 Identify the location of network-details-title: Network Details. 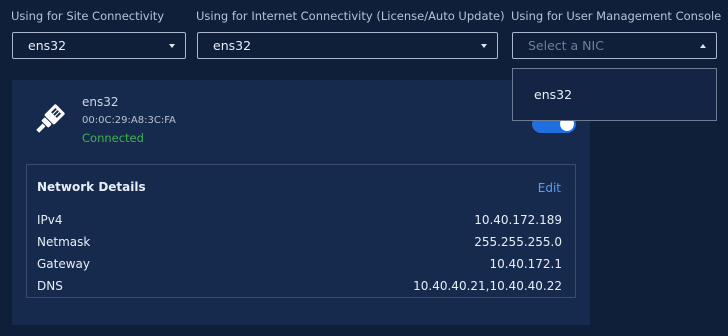
(91, 187).